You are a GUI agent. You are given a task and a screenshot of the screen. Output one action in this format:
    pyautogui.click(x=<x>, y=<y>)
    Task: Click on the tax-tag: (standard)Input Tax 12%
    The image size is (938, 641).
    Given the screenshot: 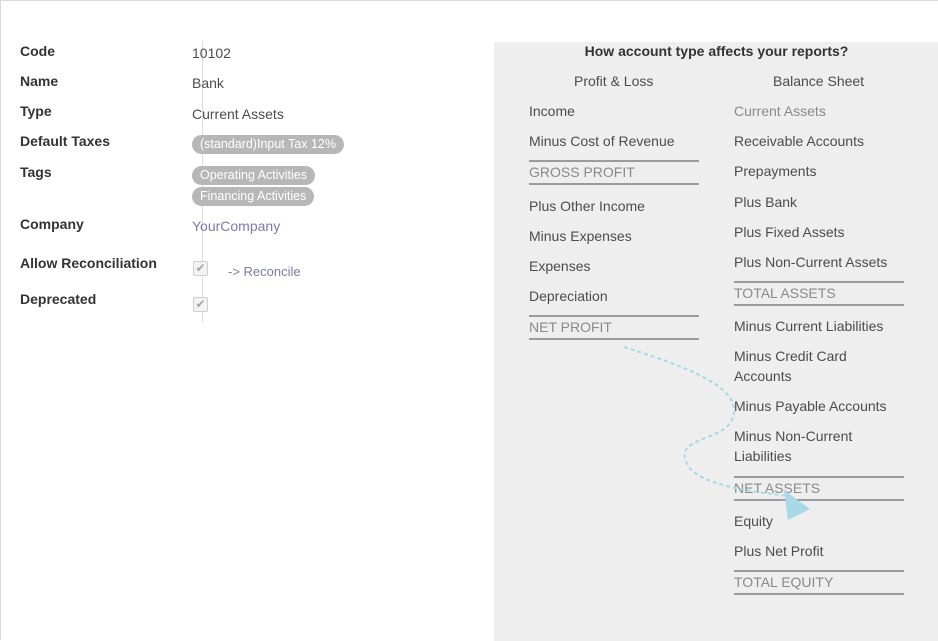 What is the action you would take?
    pyautogui.click(x=268, y=144)
    